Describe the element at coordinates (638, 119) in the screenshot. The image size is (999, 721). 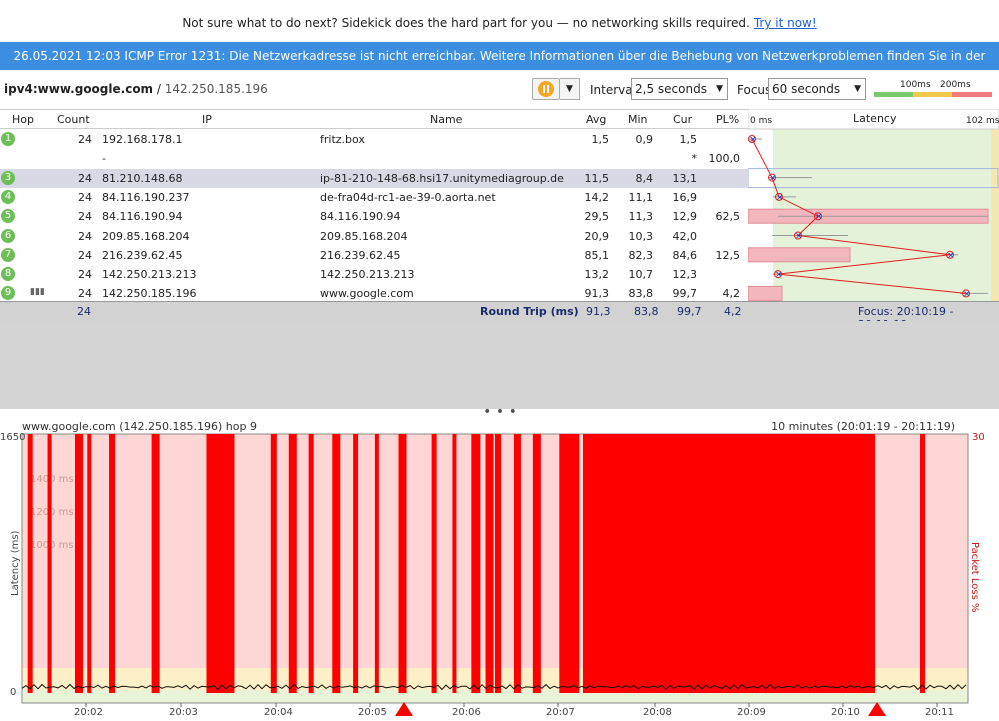
I see `col-min: Min` at that location.